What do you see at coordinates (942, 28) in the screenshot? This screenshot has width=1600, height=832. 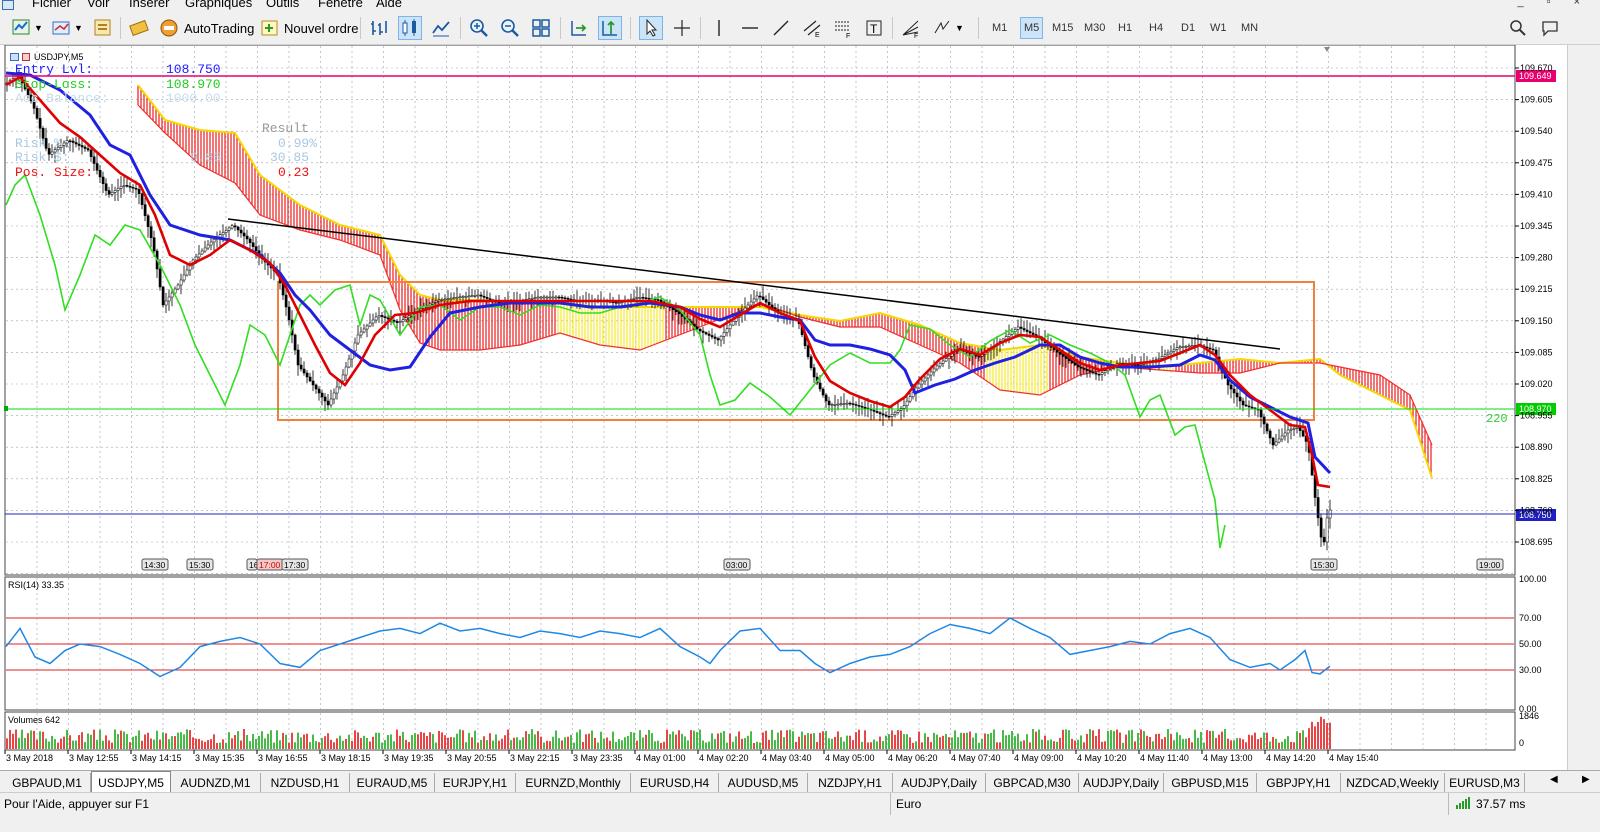 I see `shapes-icon` at bounding box center [942, 28].